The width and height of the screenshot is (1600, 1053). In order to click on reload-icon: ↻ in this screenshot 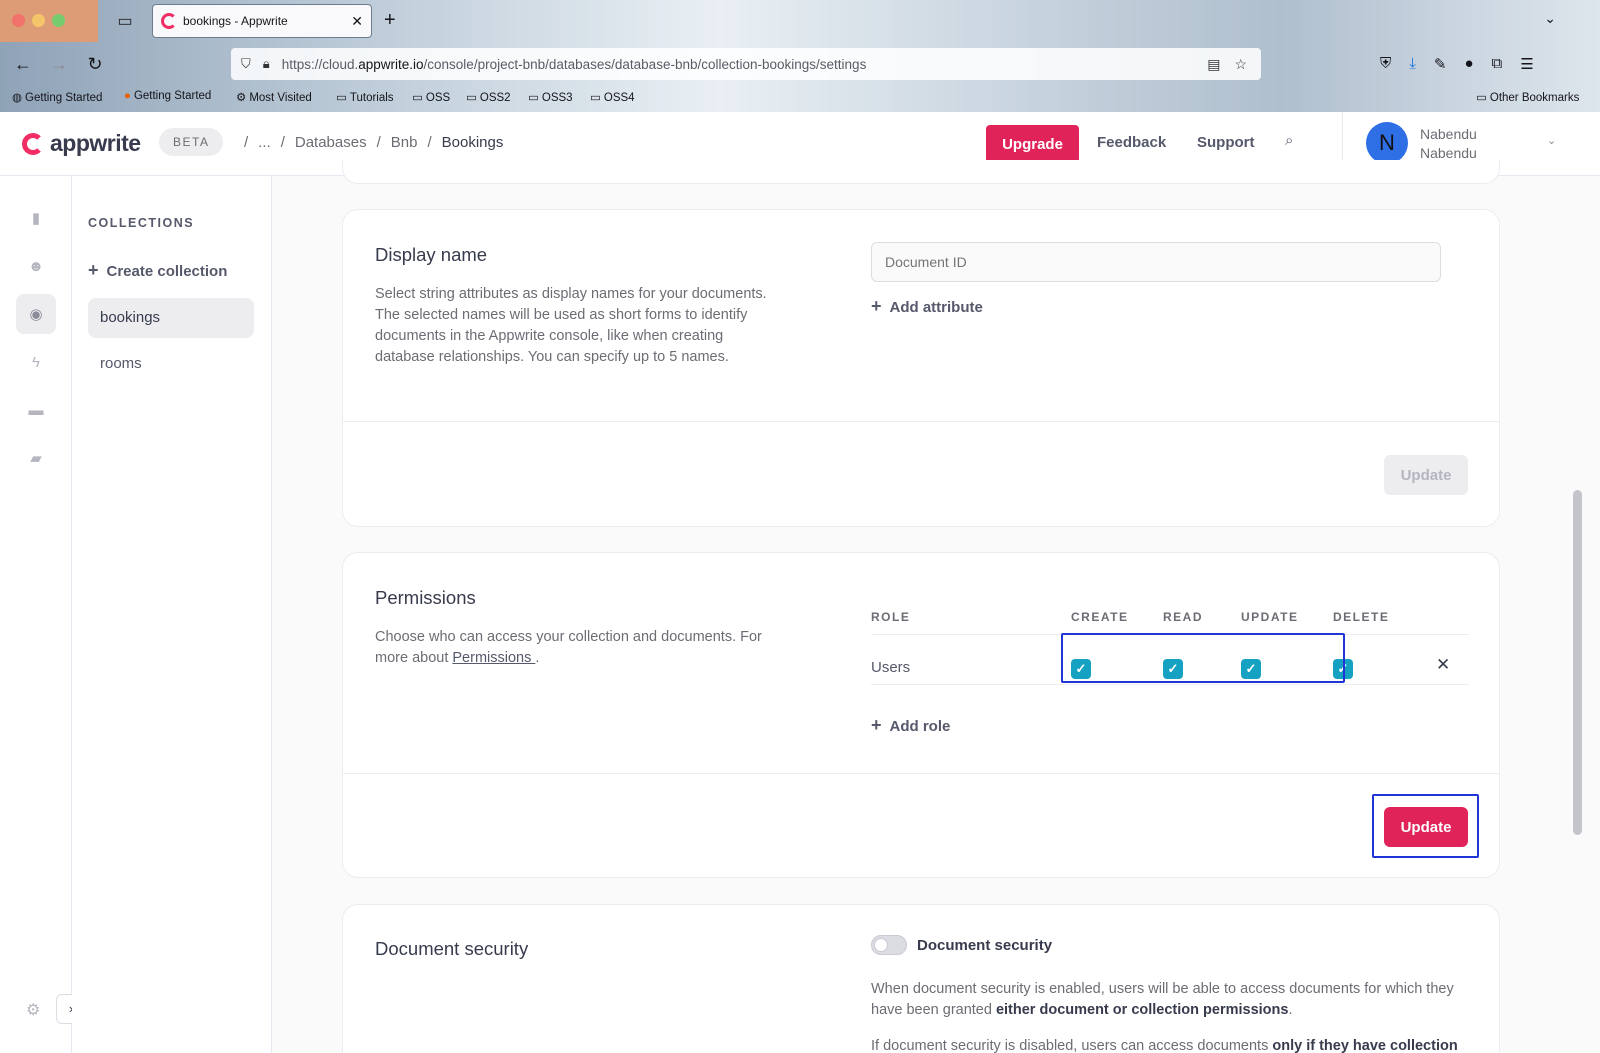, I will do `click(95, 64)`.